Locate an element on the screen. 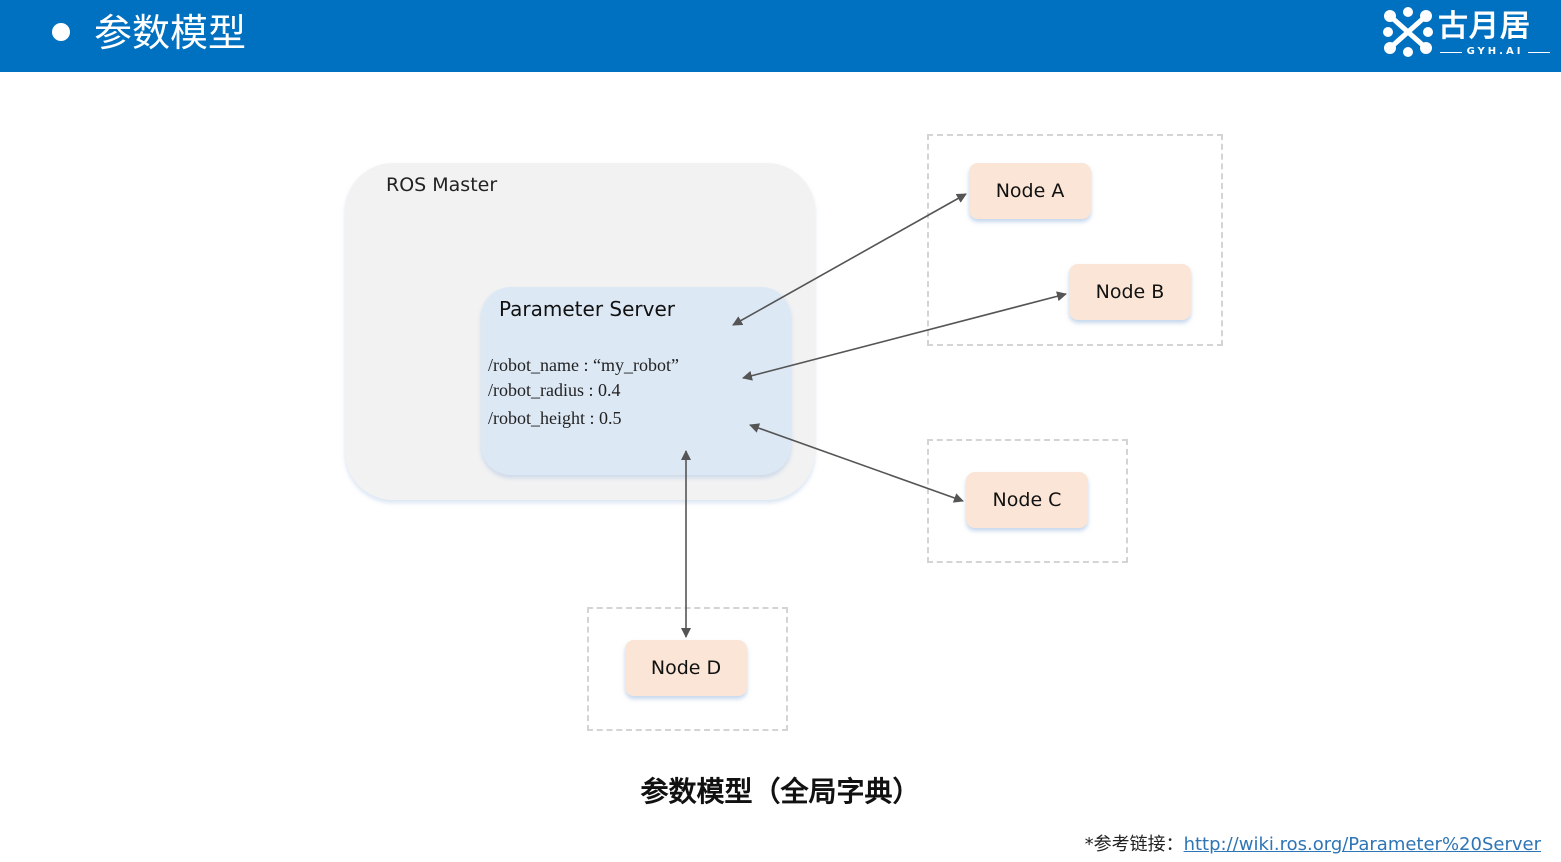 Image resolution: width=1561 pixels, height=862 pixels. reference-prefix: *参考链接： is located at coordinates (1134, 844).